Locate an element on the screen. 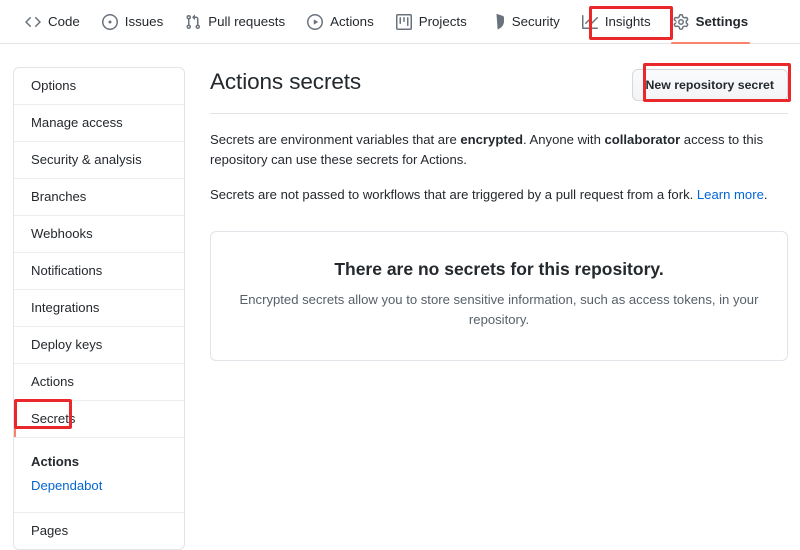 The image size is (800, 550). sidebar-item-security-and-analysis: Security & analysis is located at coordinates (99, 160).